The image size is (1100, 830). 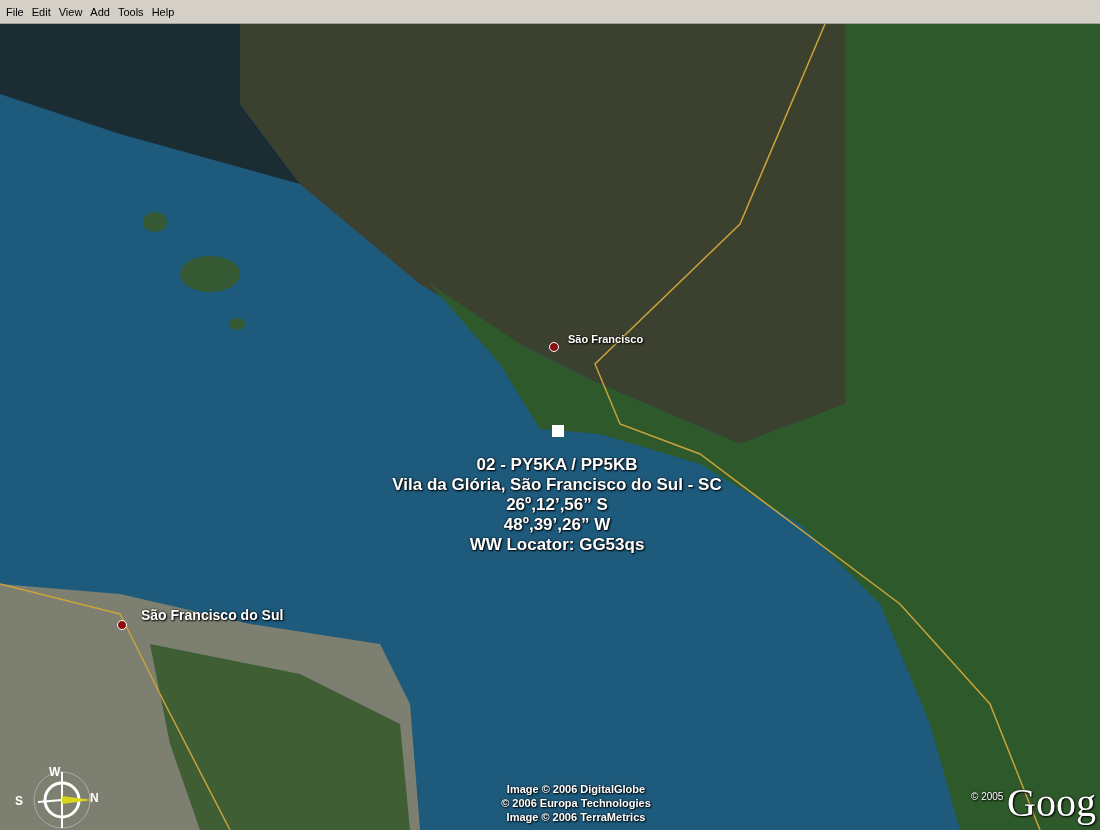 What do you see at coordinates (987, 797) in the screenshot?
I see `logo-copyright: © 2005` at bounding box center [987, 797].